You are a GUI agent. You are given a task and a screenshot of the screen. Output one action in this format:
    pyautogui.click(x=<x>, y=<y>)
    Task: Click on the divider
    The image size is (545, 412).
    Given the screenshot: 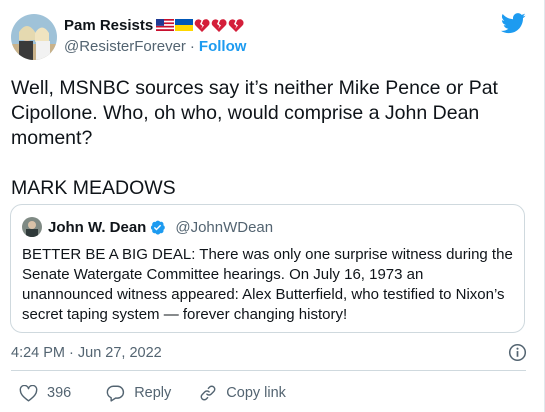 What is the action you would take?
    pyautogui.click(x=268, y=370)
    